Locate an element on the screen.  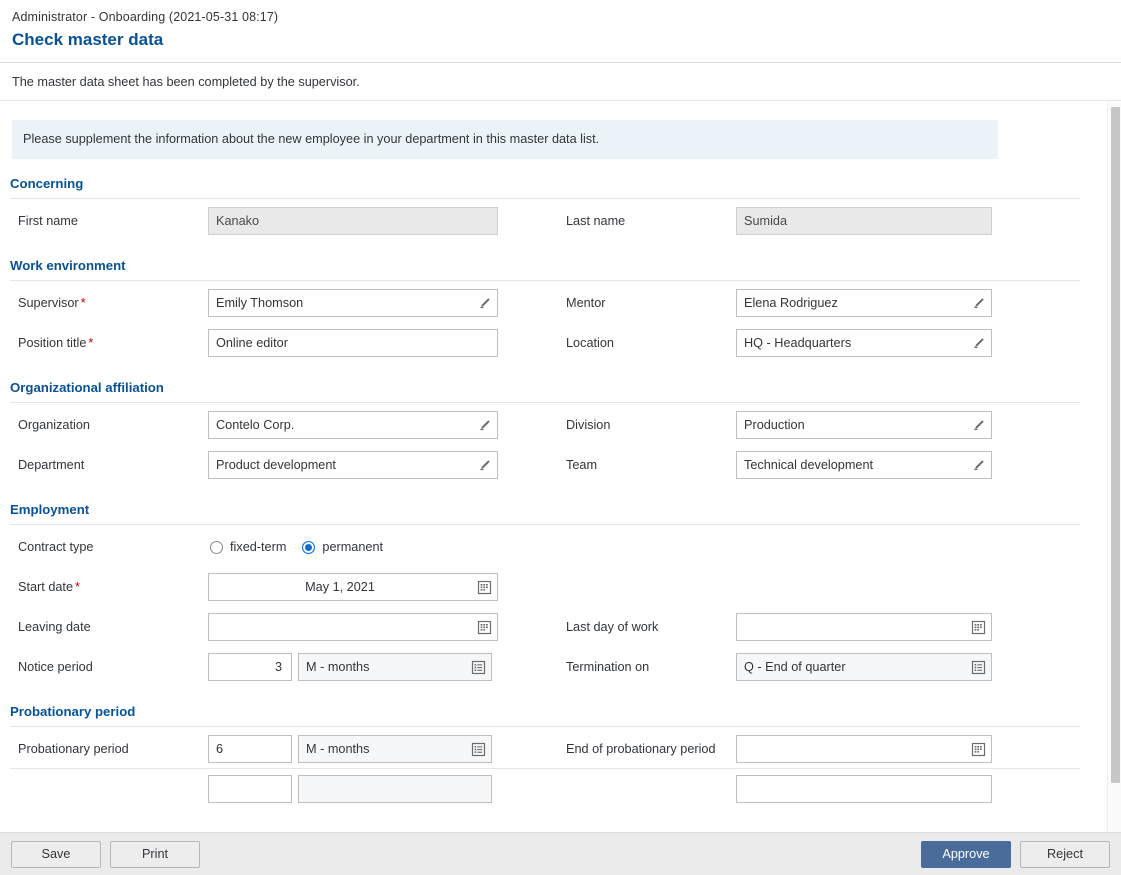
label-last-day-of-work: Last day of work is located at coordinates (612, 627).